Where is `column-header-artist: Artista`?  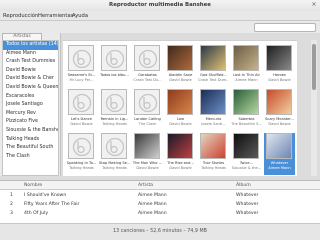
column-header-artist: Artista is located at coordinates (145, 185).